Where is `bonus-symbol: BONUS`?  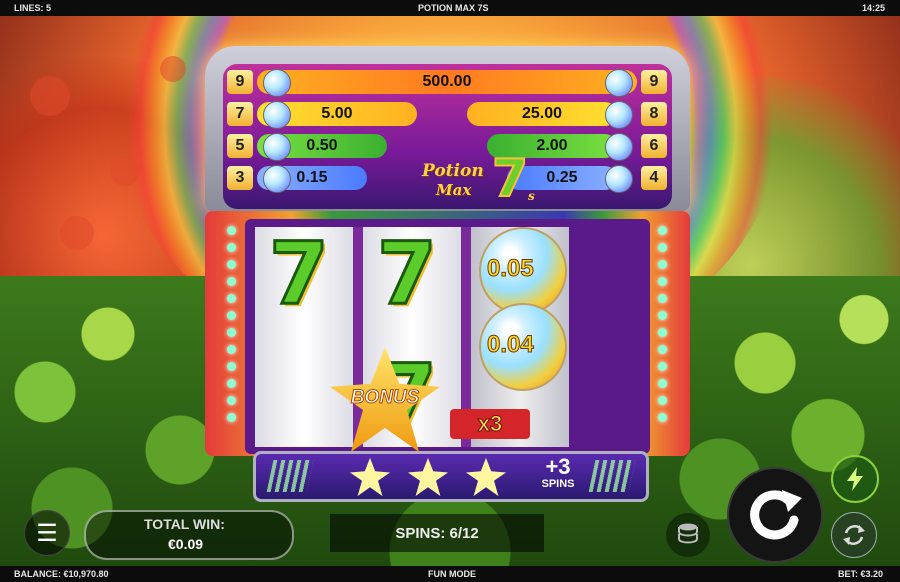
bonus-symbol: BONUS is located at coordinates (385, 399).